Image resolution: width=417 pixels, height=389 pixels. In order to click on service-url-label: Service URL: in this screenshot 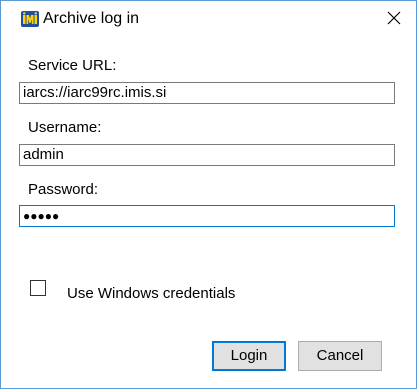, I will do `click(72, 65)`.